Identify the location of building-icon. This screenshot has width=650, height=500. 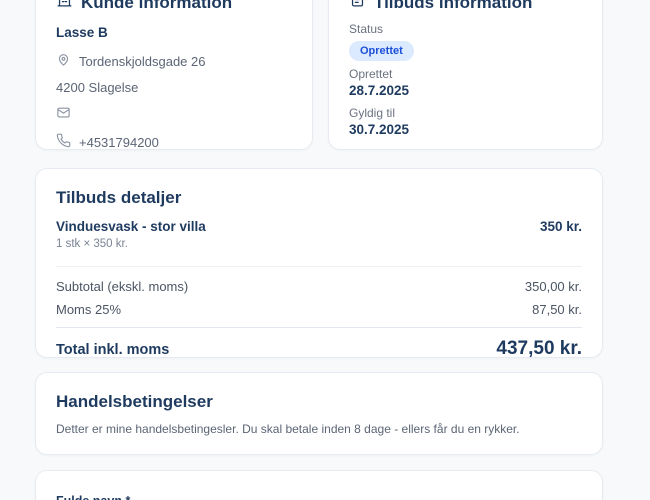
(64, 7).